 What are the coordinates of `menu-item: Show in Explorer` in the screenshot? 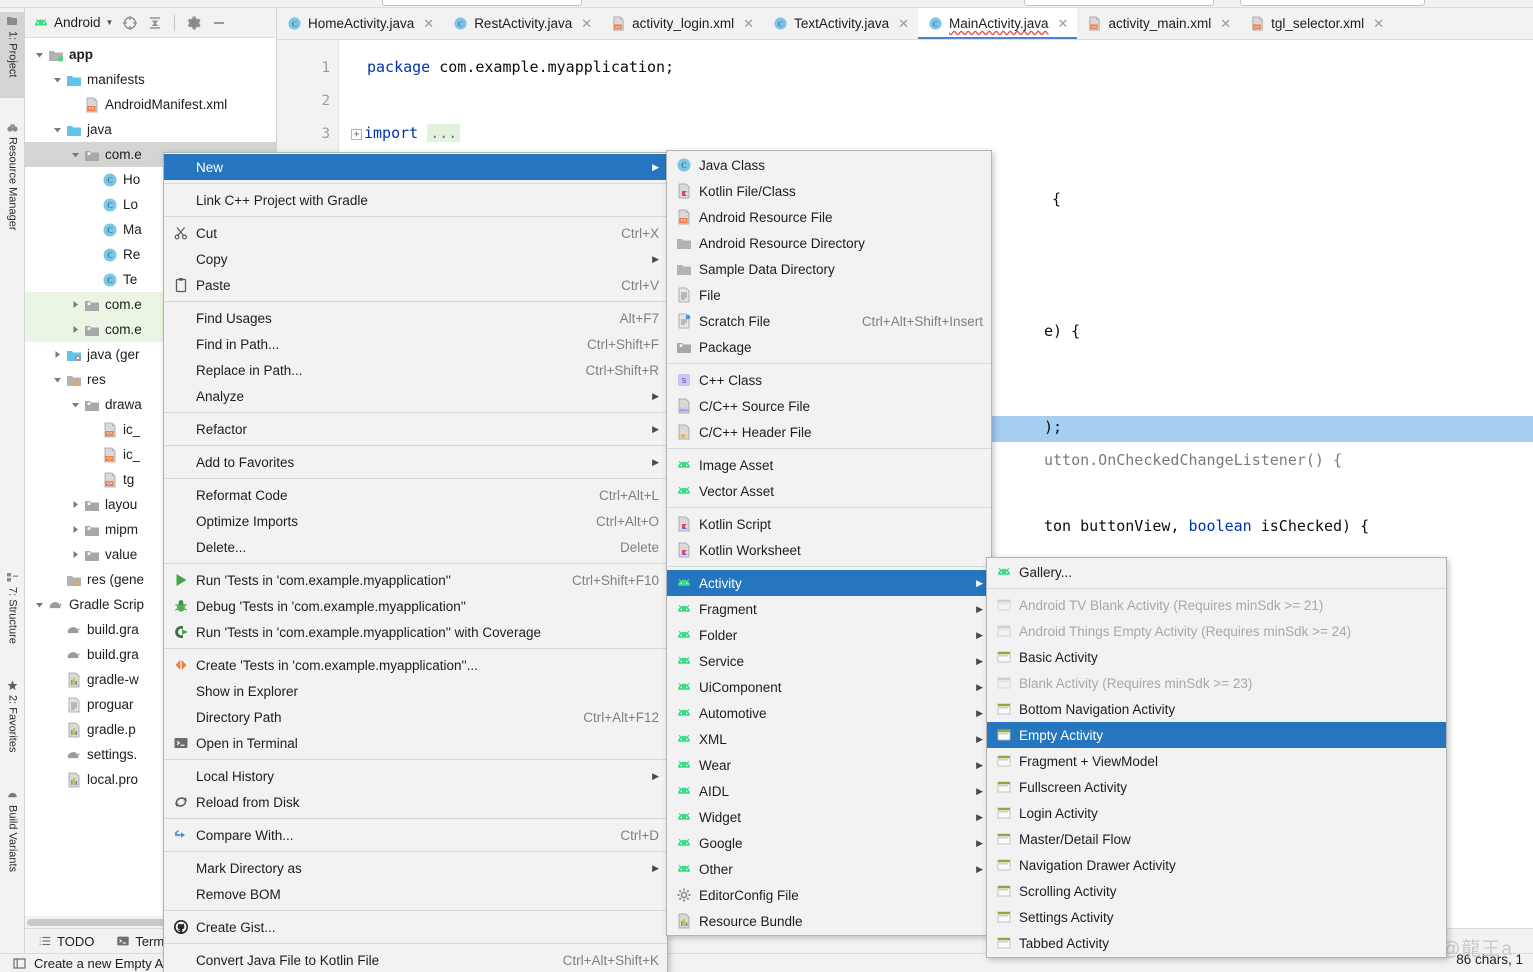 It's located at (415, 691).